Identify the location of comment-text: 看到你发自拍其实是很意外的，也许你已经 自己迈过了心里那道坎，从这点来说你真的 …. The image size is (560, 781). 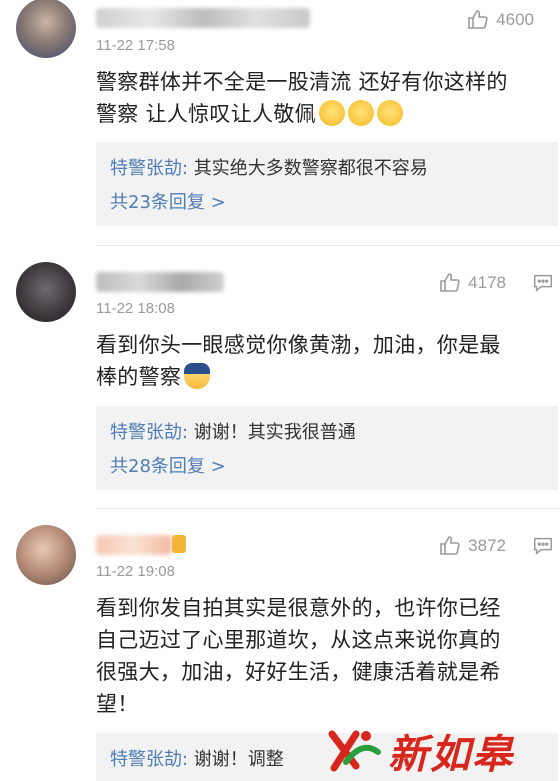
(320, 656).